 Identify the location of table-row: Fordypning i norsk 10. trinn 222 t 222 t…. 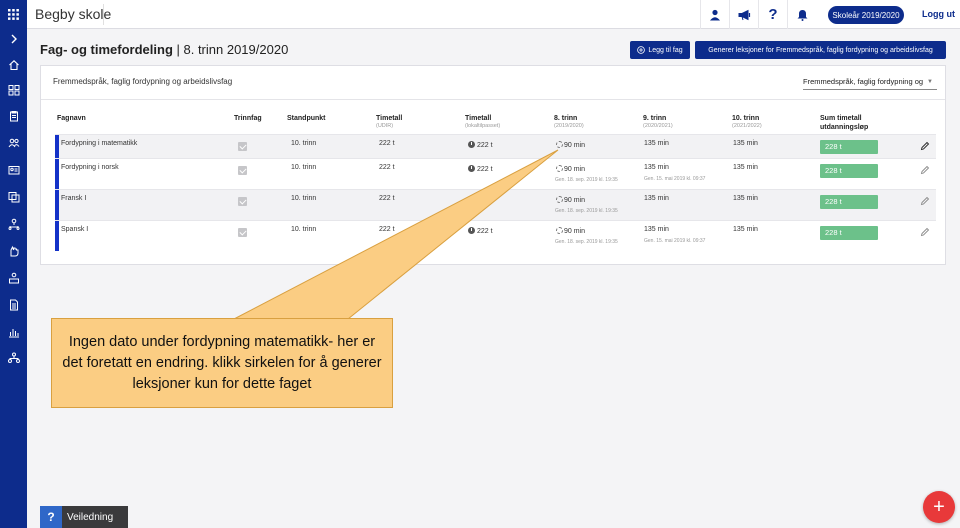
(495, 173).